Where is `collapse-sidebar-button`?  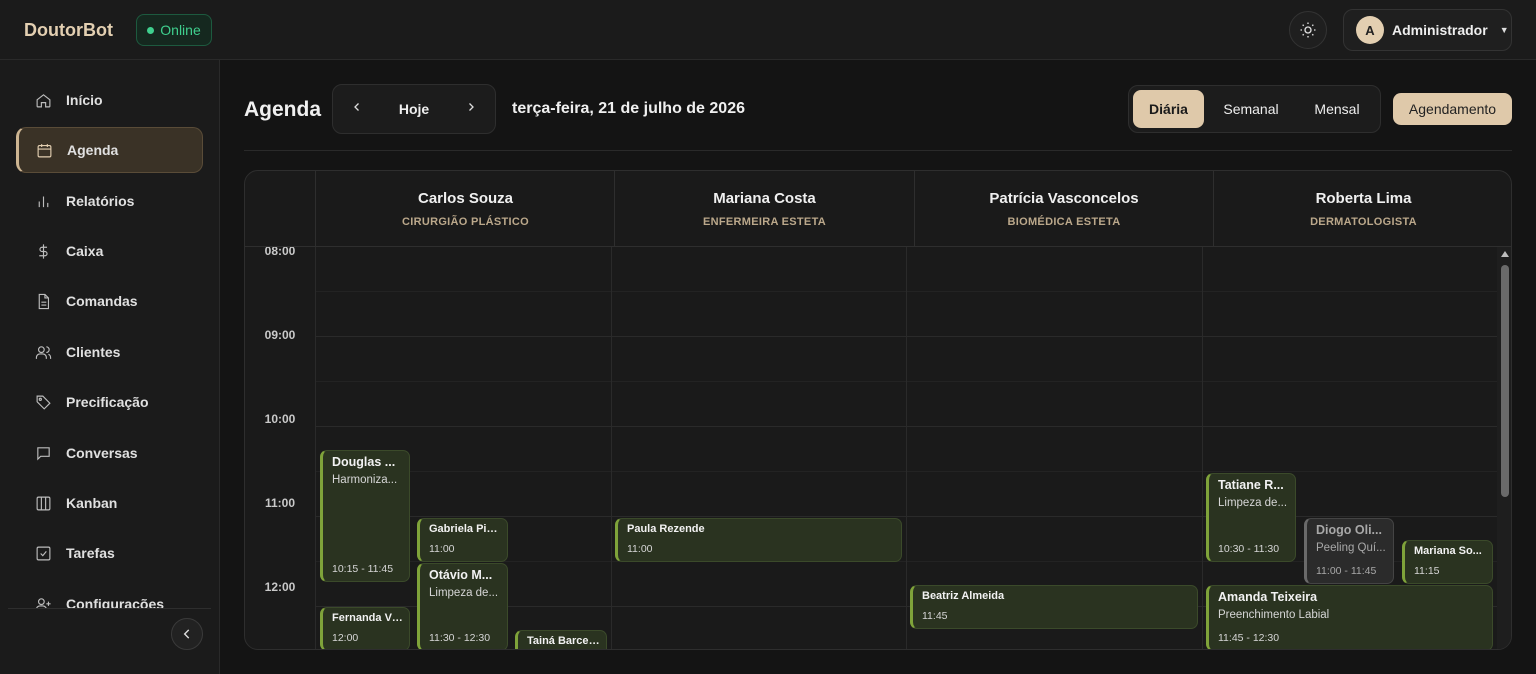 collapse-sidebar-button is located at coordinates (187, 634).